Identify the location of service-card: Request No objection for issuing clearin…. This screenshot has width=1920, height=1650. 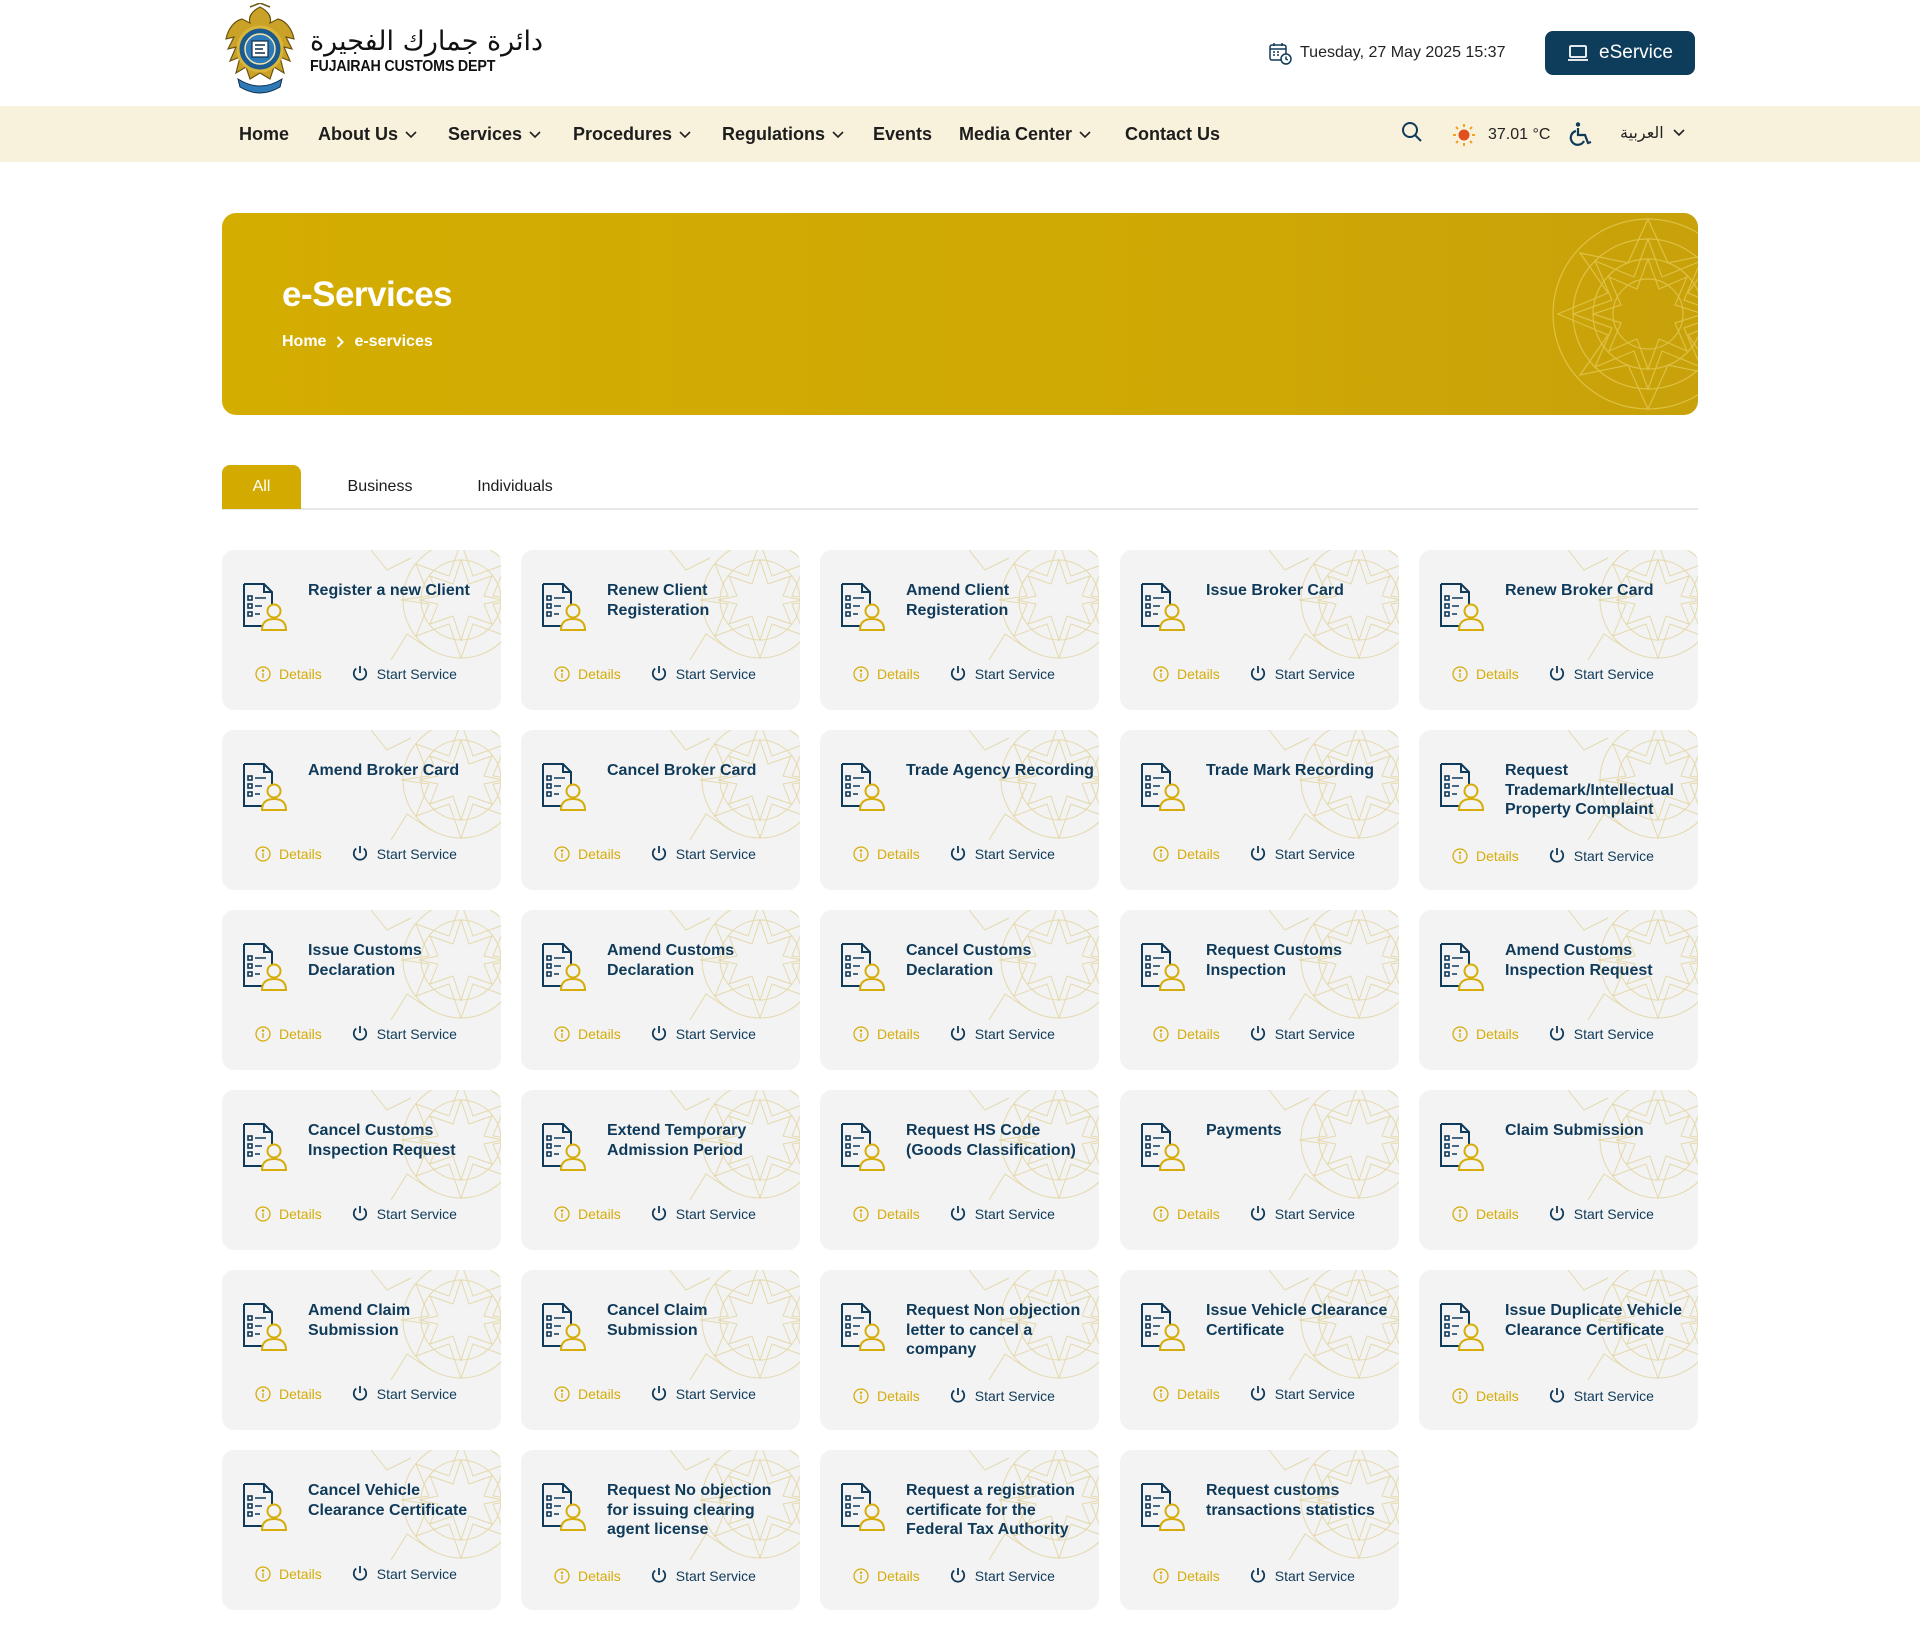
(660, 1530).